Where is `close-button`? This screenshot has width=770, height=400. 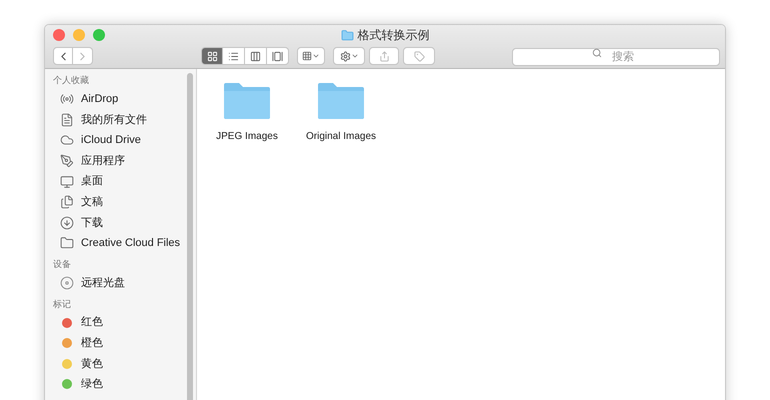 close-button is located at coordinates (59, 35).